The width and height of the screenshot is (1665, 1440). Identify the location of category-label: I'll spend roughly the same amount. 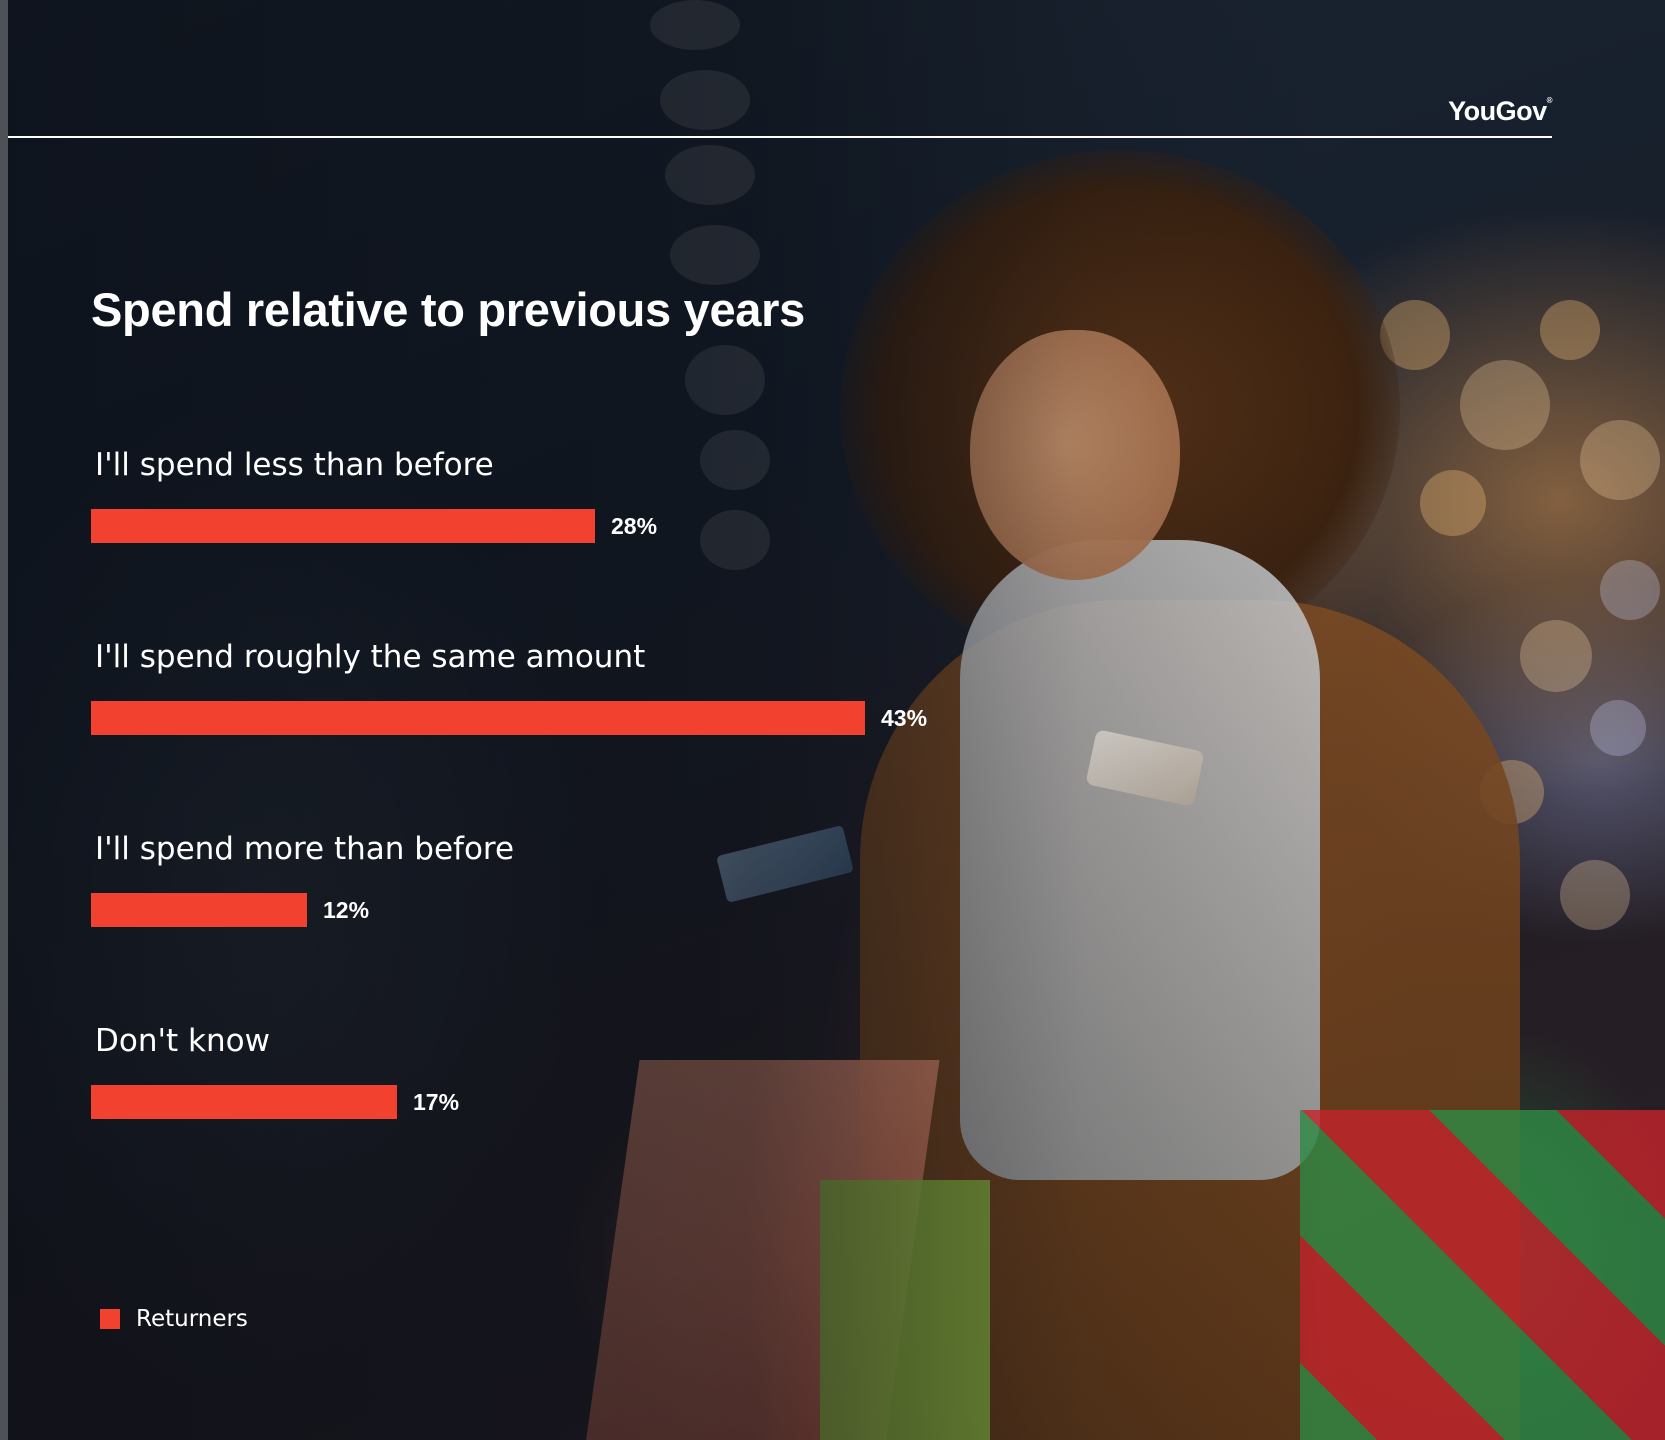
(370, 657).